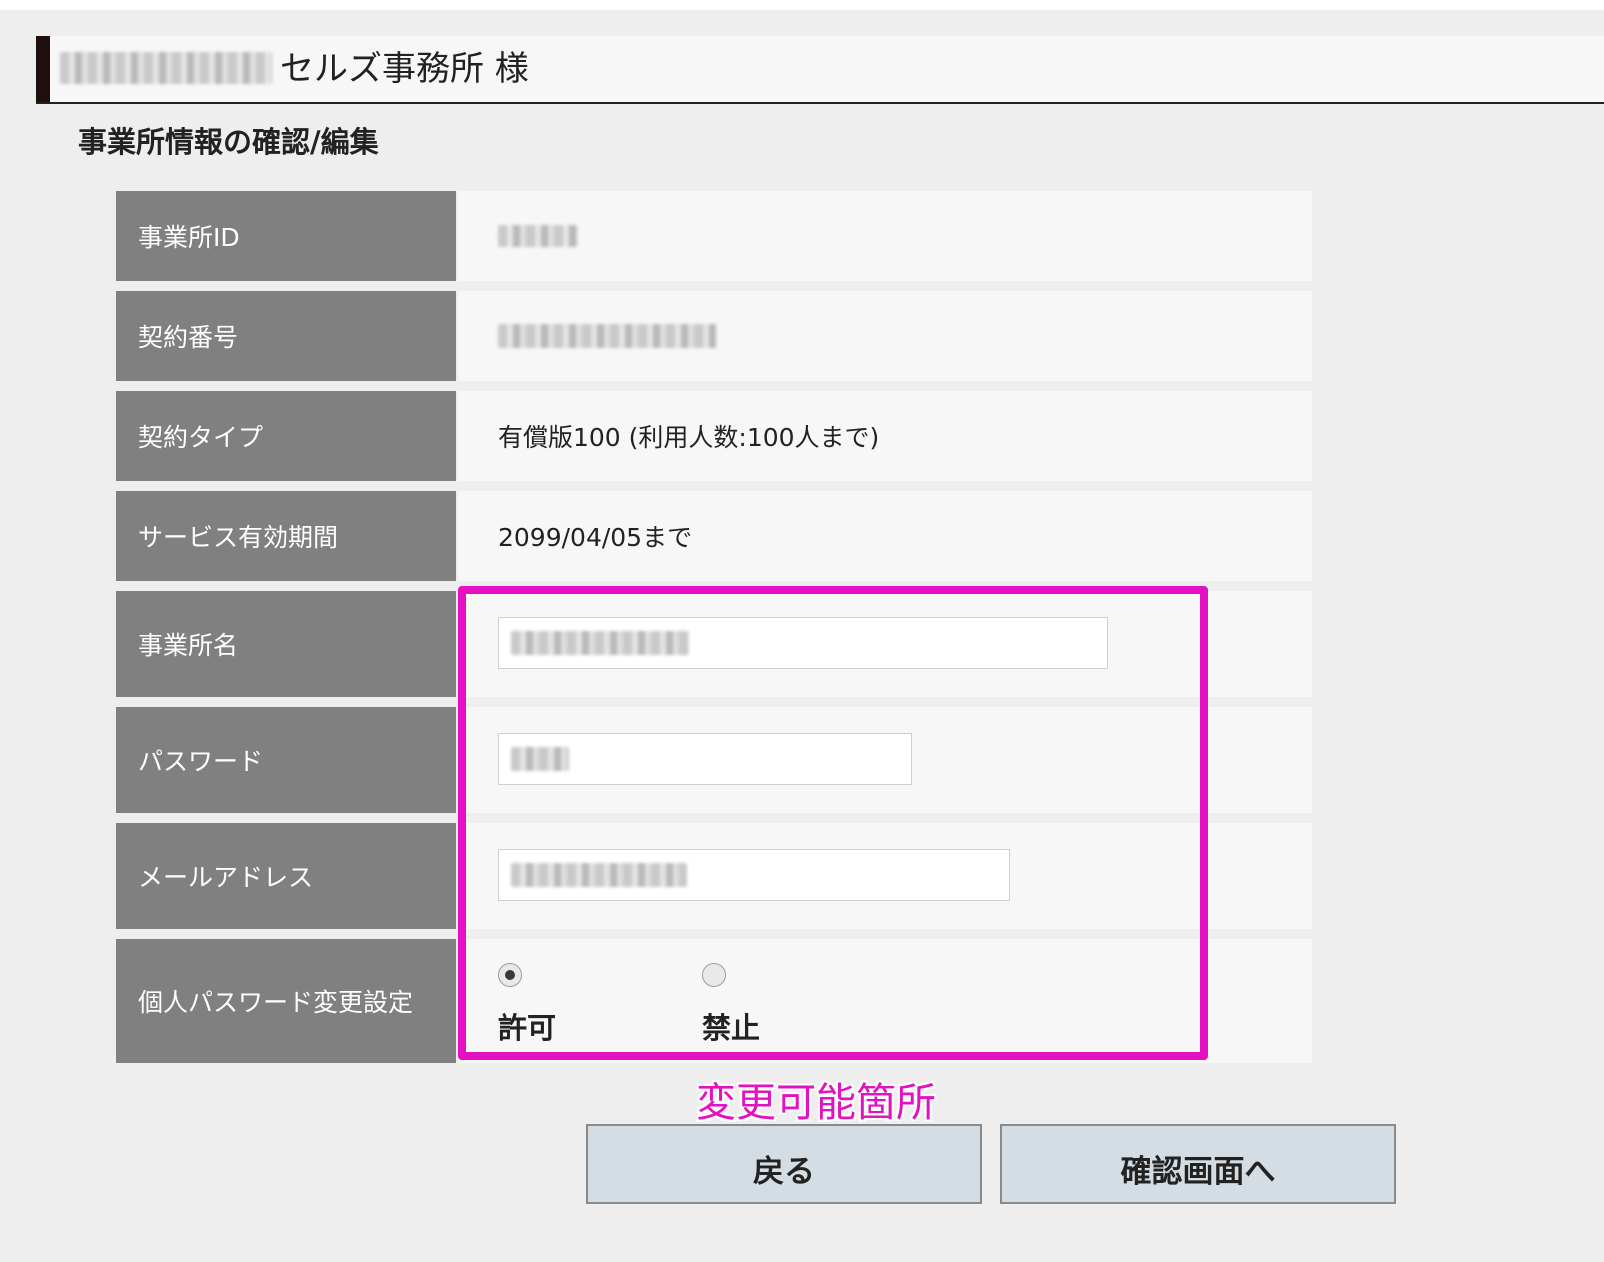 This screenshot has width=1604, height=1262. I want to click on radio-deny, so click(714, 975).